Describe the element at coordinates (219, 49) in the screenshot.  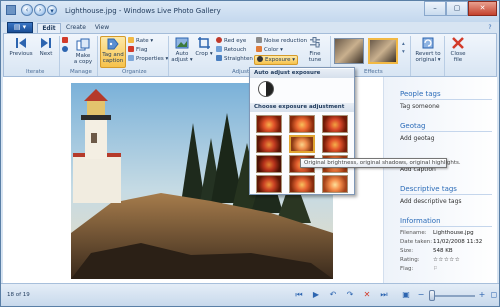
I see `retouch-icon` at that location.